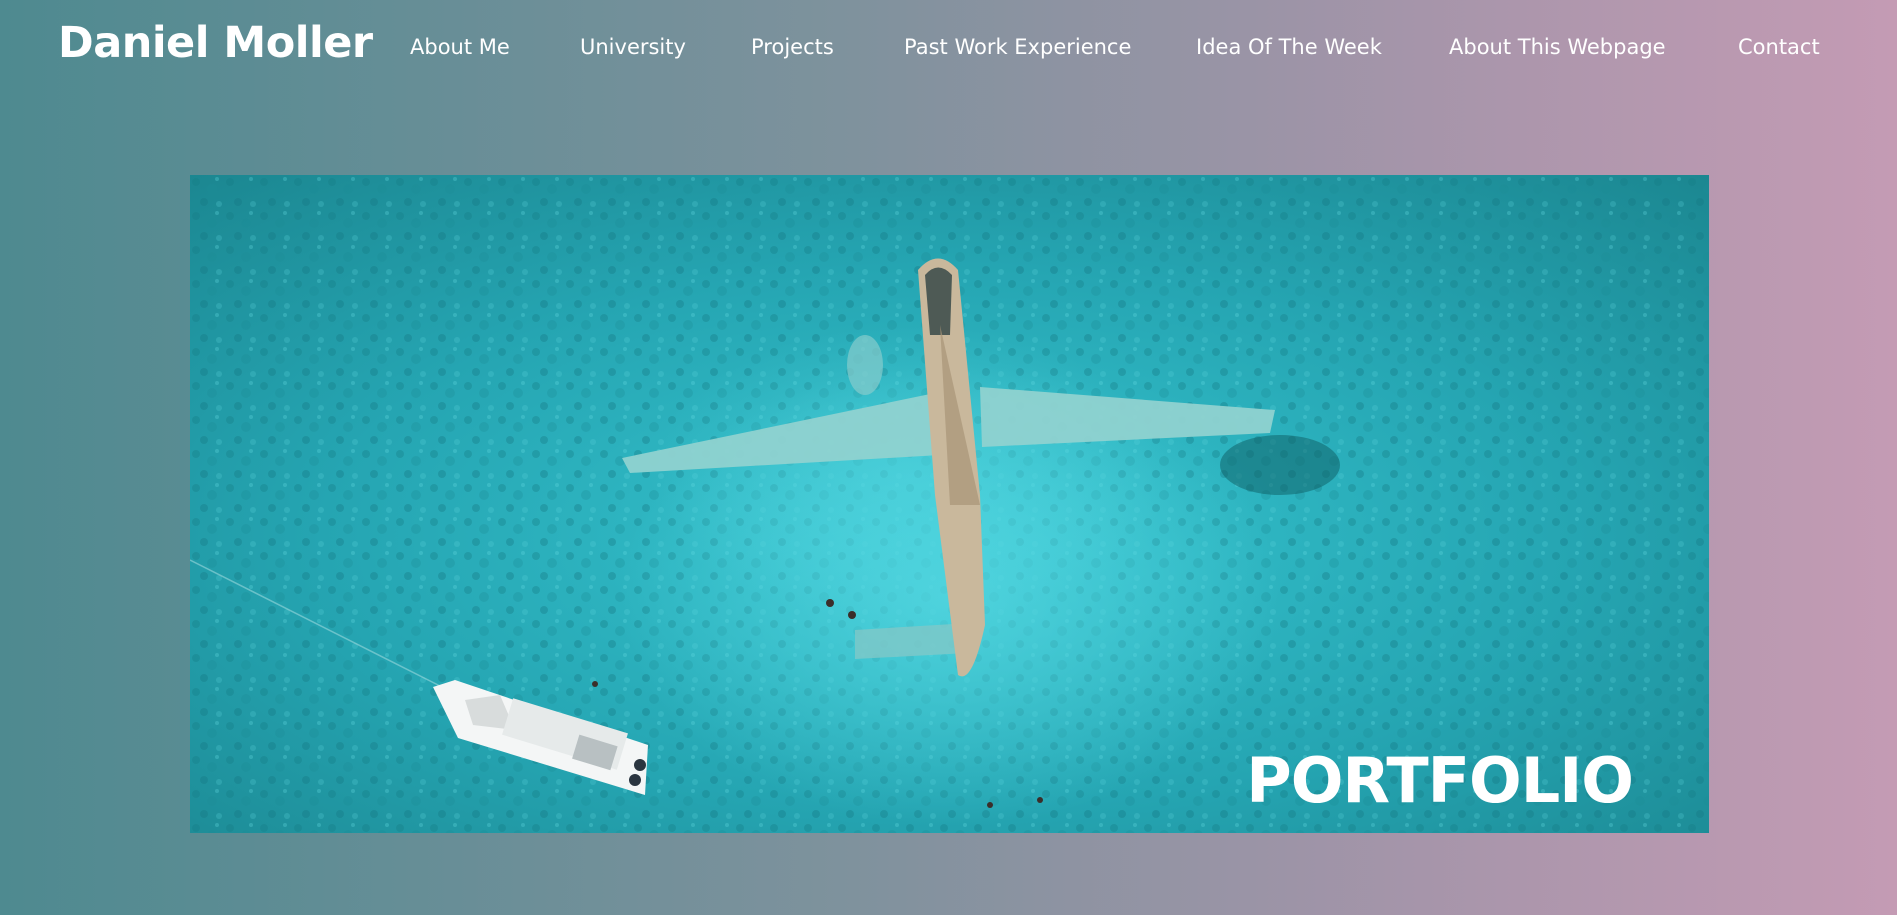 Image resolution: width=1897 pixels, height=915 pixels. What do you see at coordinates (1017, 47) in the screenshot?
I see `nav-past-work-experience: Past Work Experience` at bounding box center [1017, 47].